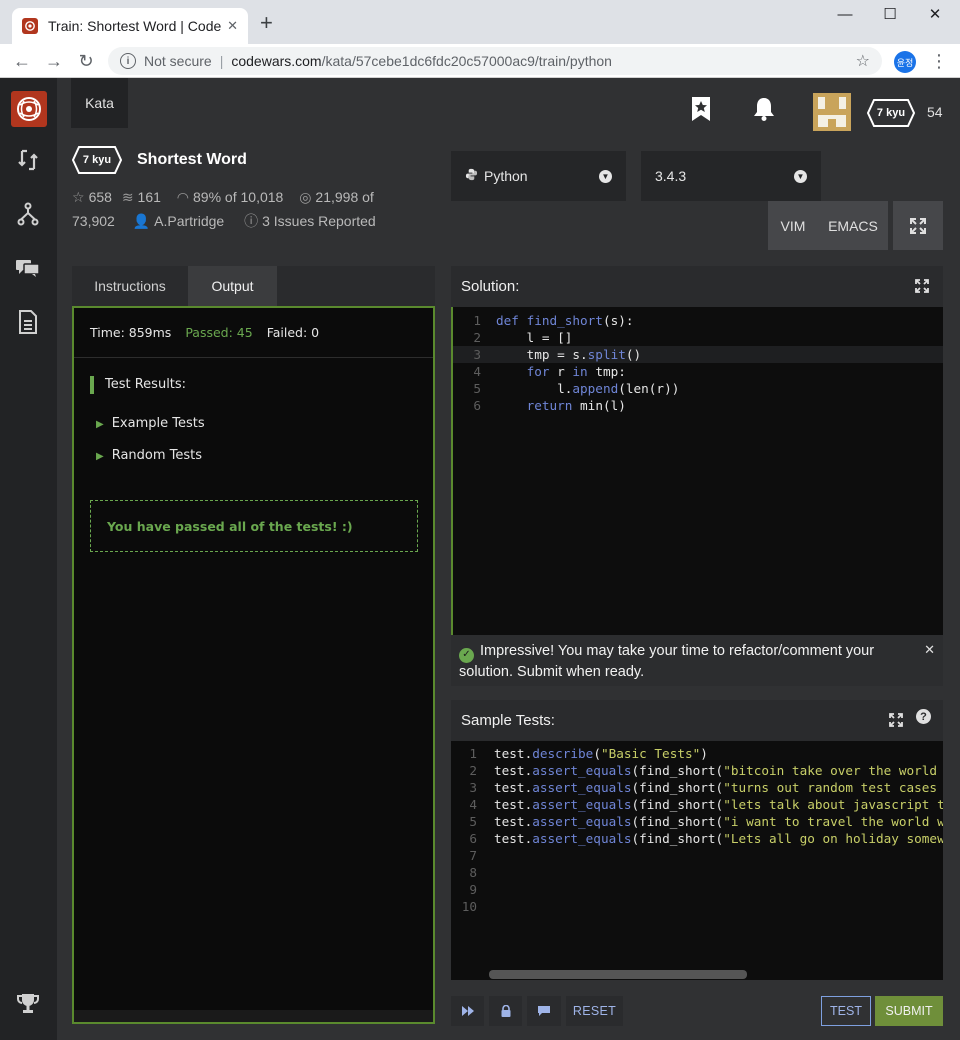  I want to click on code-line: 4 for r in tmp:, so click(549, 371).